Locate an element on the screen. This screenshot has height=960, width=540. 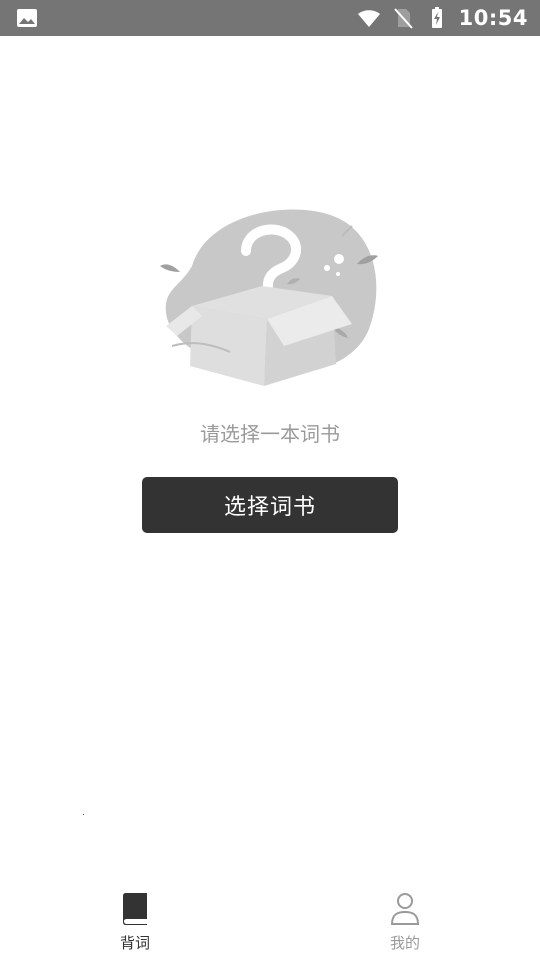
bottom-nav: 背词 我的 is located at coordinates (270, 920).